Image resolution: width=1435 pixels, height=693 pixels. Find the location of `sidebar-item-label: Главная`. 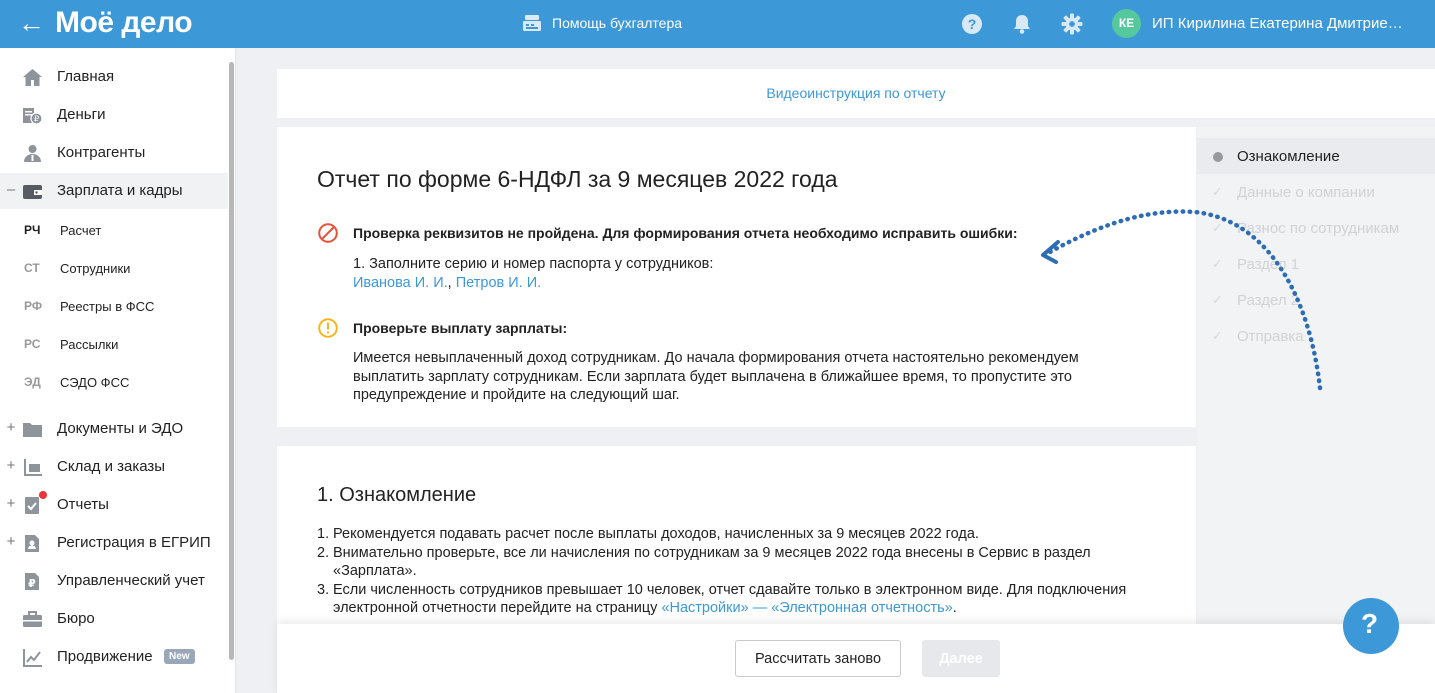

sidebar-item-label: Главная is located at coordinates (86, 76).